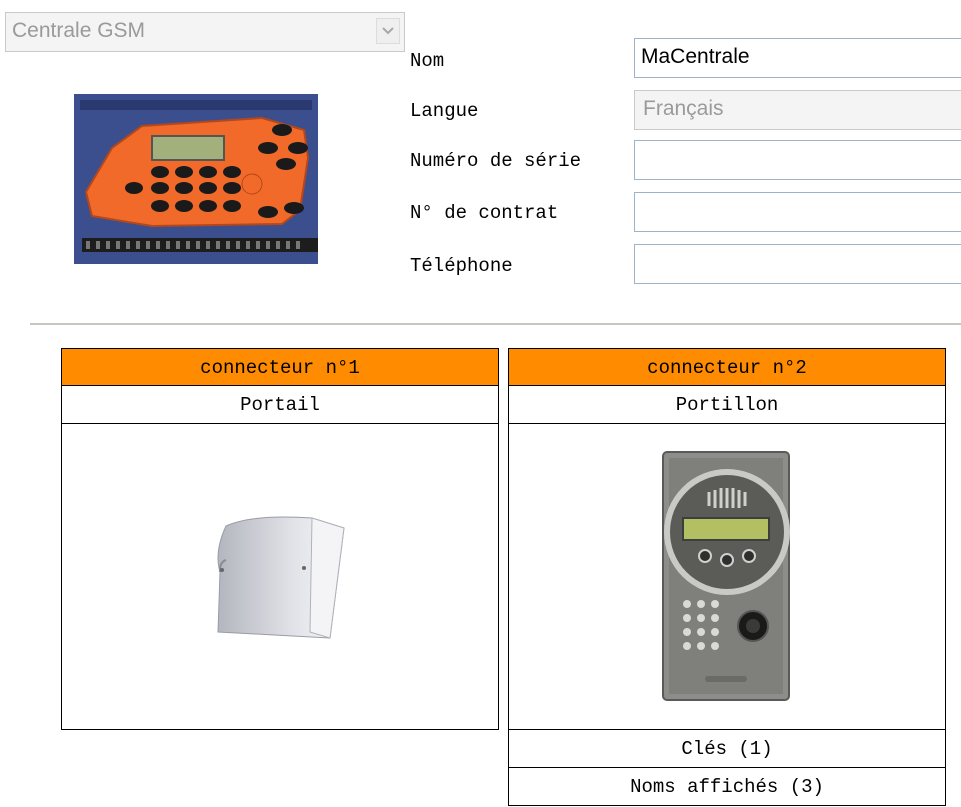  What do you see at coordinates (727, 367) in the screenshot?
I see `connector-2-header: connecteur n°2` at bounding box center [727, 367].